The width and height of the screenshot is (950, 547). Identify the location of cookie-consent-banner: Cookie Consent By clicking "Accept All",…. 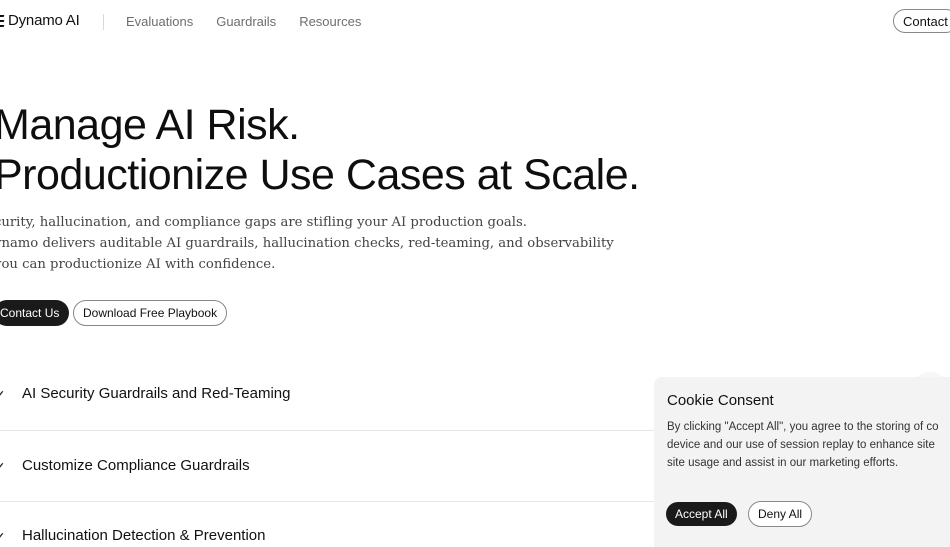
(802, 462).